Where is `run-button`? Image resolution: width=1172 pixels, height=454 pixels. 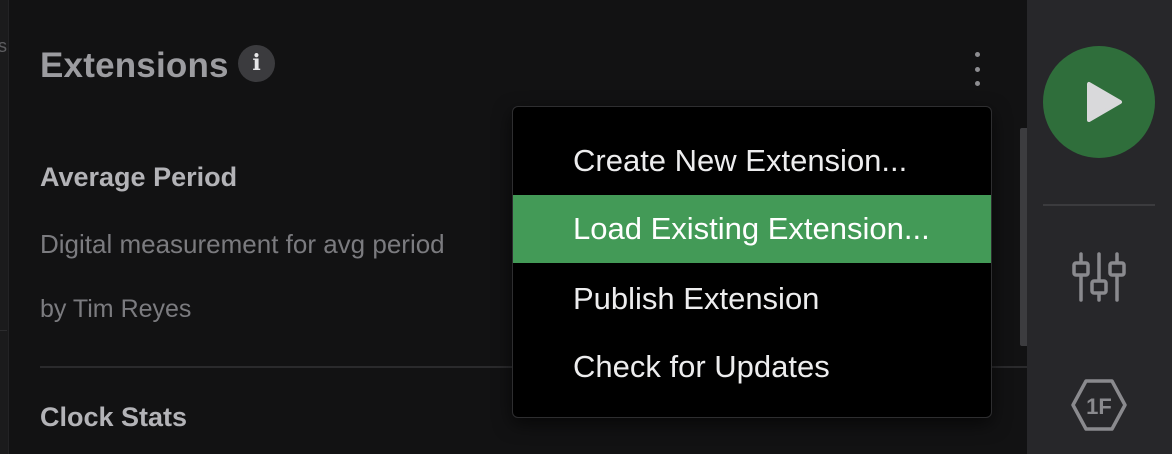
run-button is located at coordinates (1099, 102).